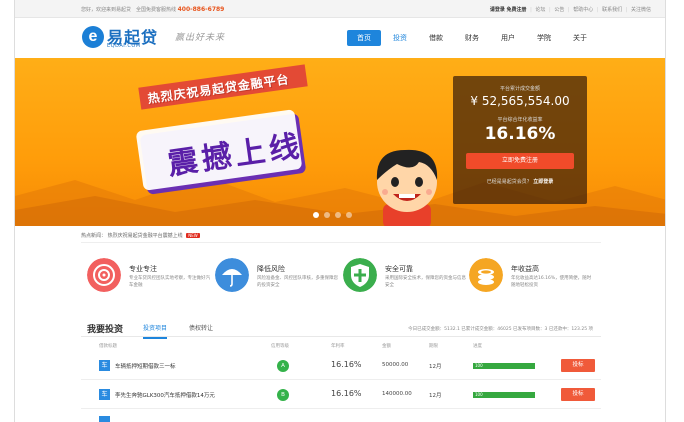 The height and width of the screenshot is (422, 684). What do you see at coordinates (200, 38) in the screenshot?
I see `slogan: 赢出好未来` at bounding box center [200, 38].